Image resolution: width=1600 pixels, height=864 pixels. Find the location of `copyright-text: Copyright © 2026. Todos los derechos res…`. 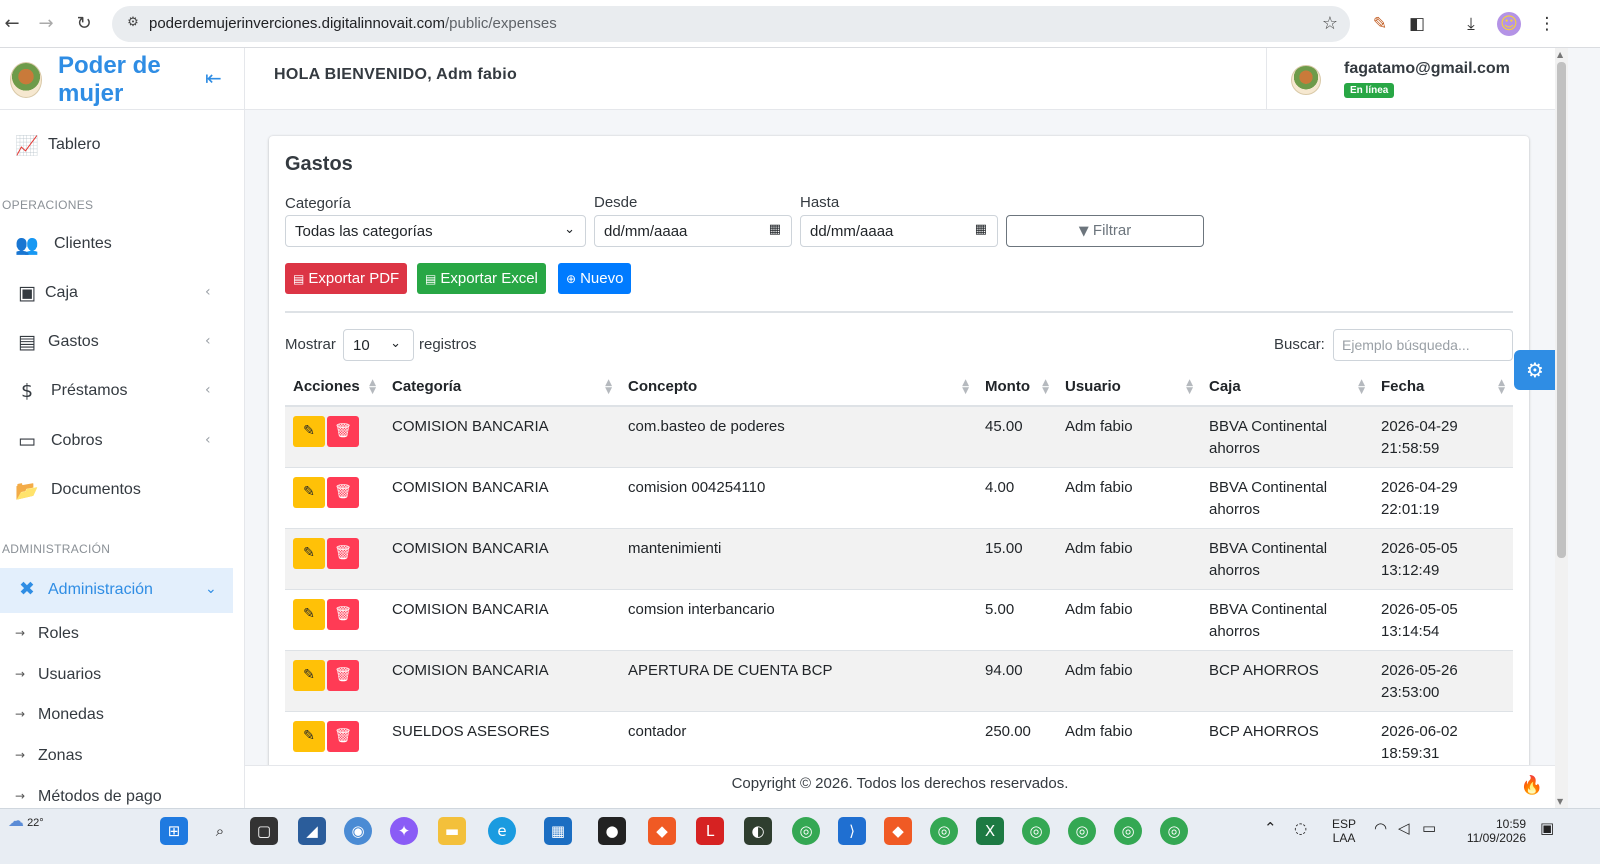

copyright-text: Copyright © 2026. Todos los derechos res… is located at coordinates (900, 783).